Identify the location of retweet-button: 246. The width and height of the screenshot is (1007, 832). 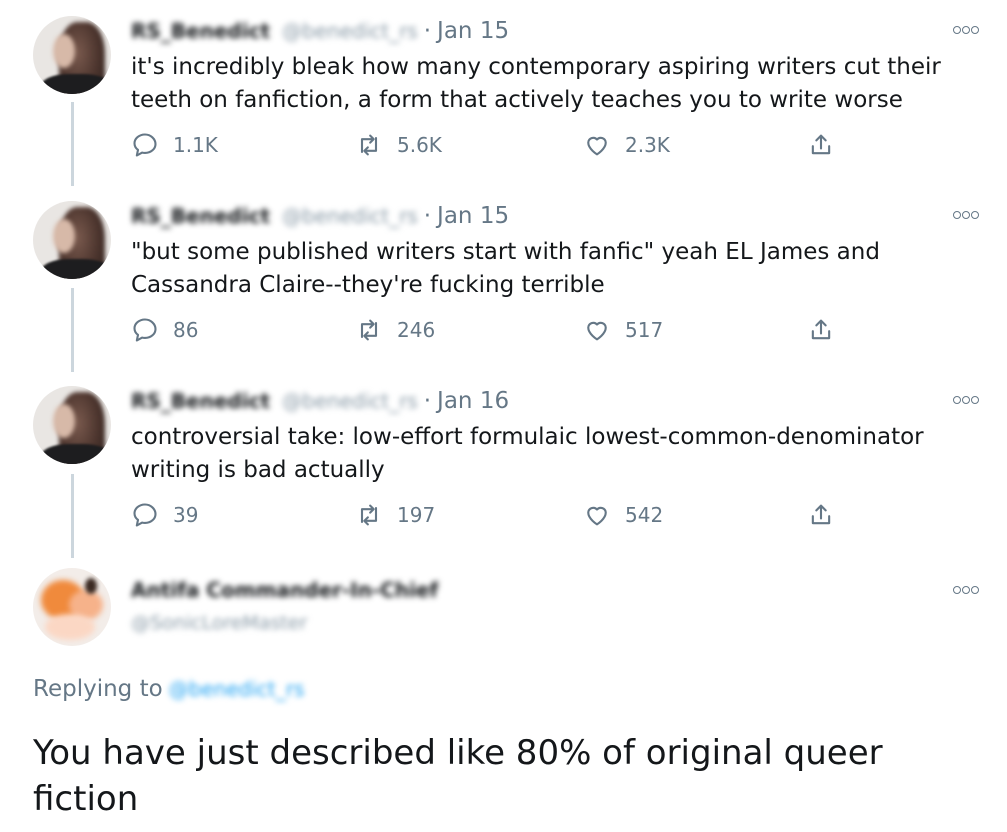
(395, 330).